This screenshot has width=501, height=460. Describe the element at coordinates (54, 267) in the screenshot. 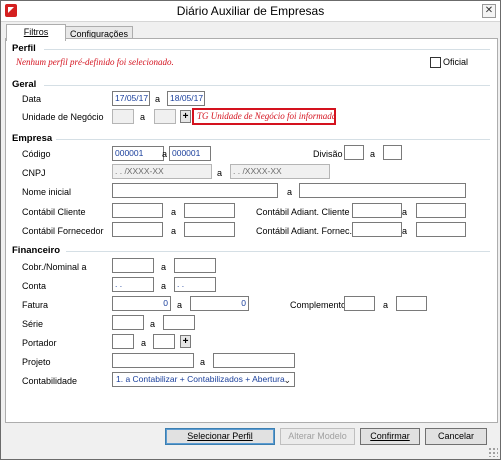

I see `cobr-label: Cobr./Nominal a` at that location.